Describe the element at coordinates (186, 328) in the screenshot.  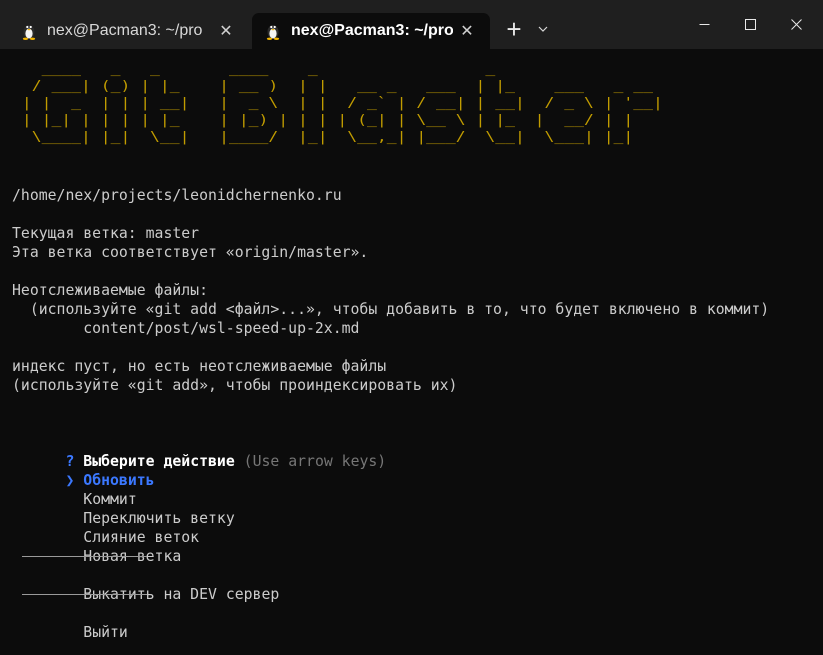
I see `untracked-file: content/post/wsl-speed-up-2x.md` at that location.